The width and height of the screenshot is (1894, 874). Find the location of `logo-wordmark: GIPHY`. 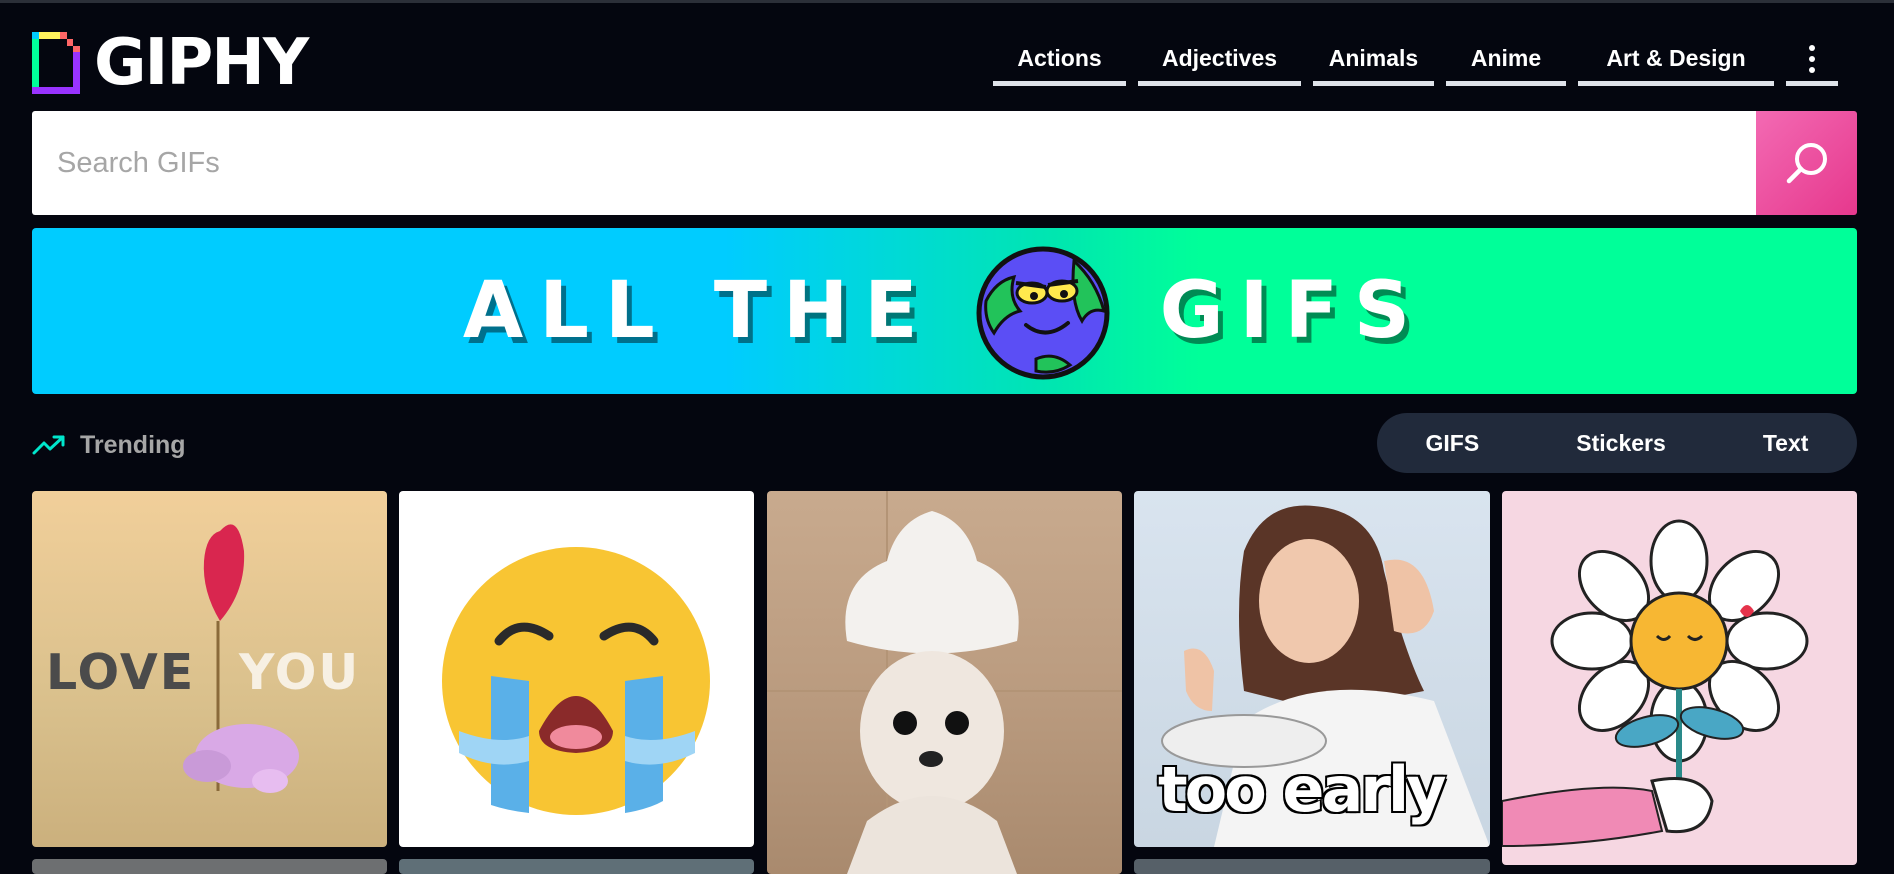

logo-wordmark: GIPHY is located at coordinates (201, 63).